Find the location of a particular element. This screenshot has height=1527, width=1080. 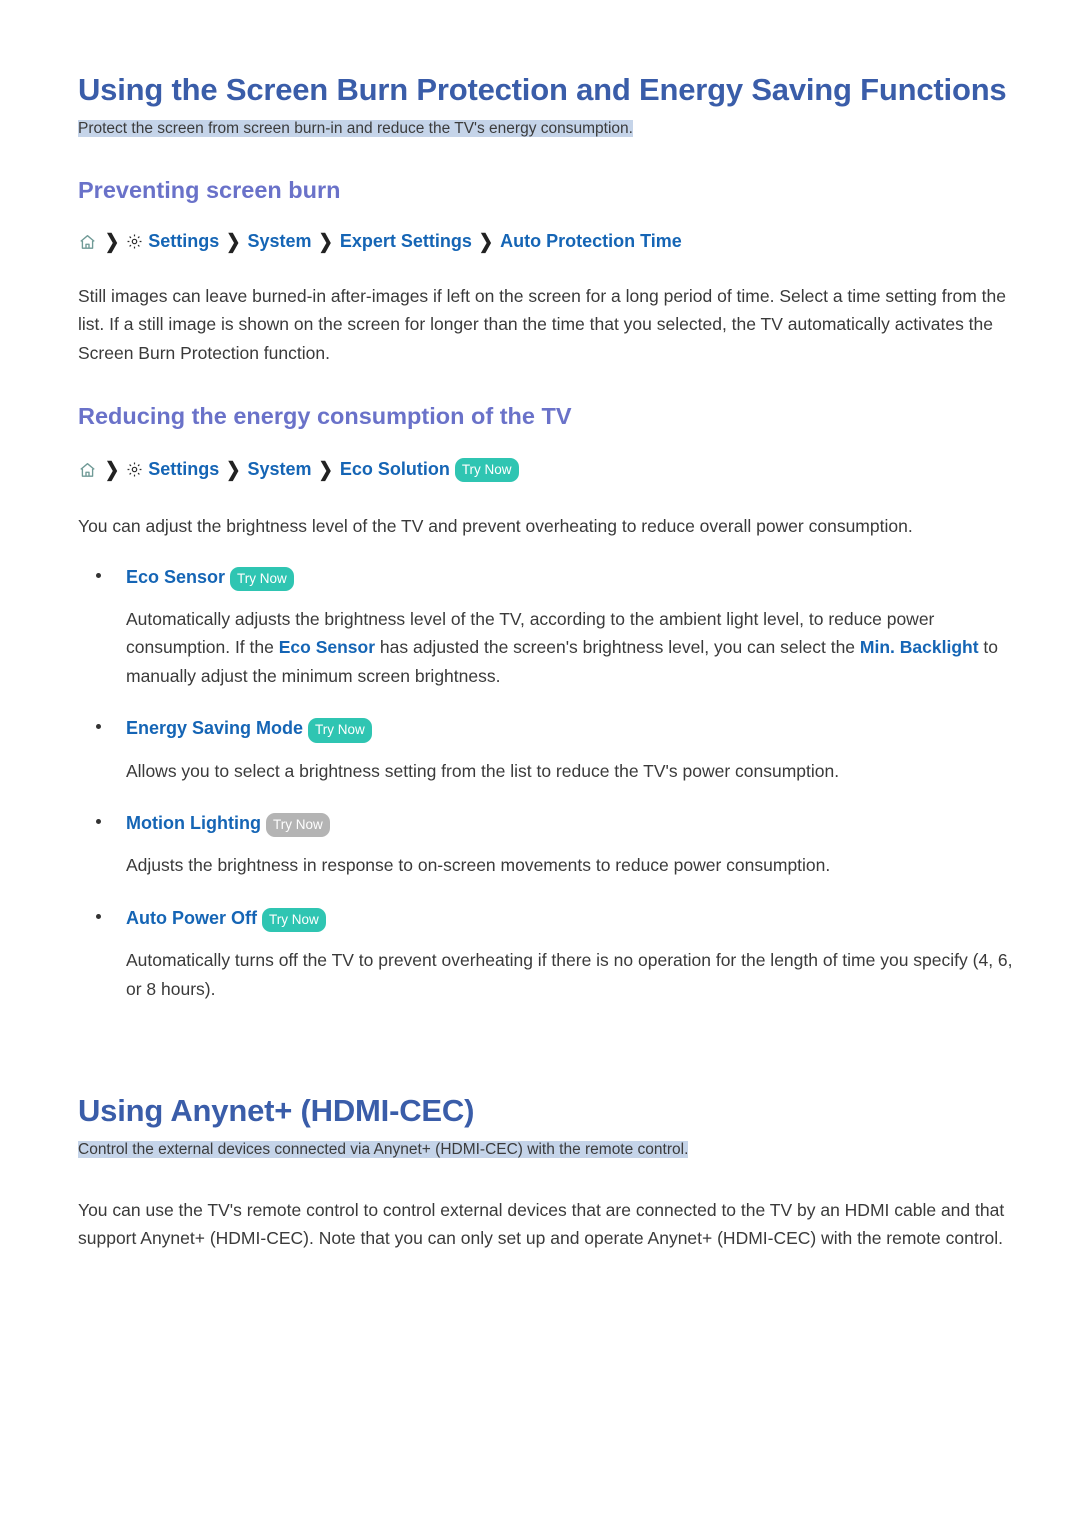

breadcrumb-item-eco-solution: Eco Solution is located at coordinates (395, 469).